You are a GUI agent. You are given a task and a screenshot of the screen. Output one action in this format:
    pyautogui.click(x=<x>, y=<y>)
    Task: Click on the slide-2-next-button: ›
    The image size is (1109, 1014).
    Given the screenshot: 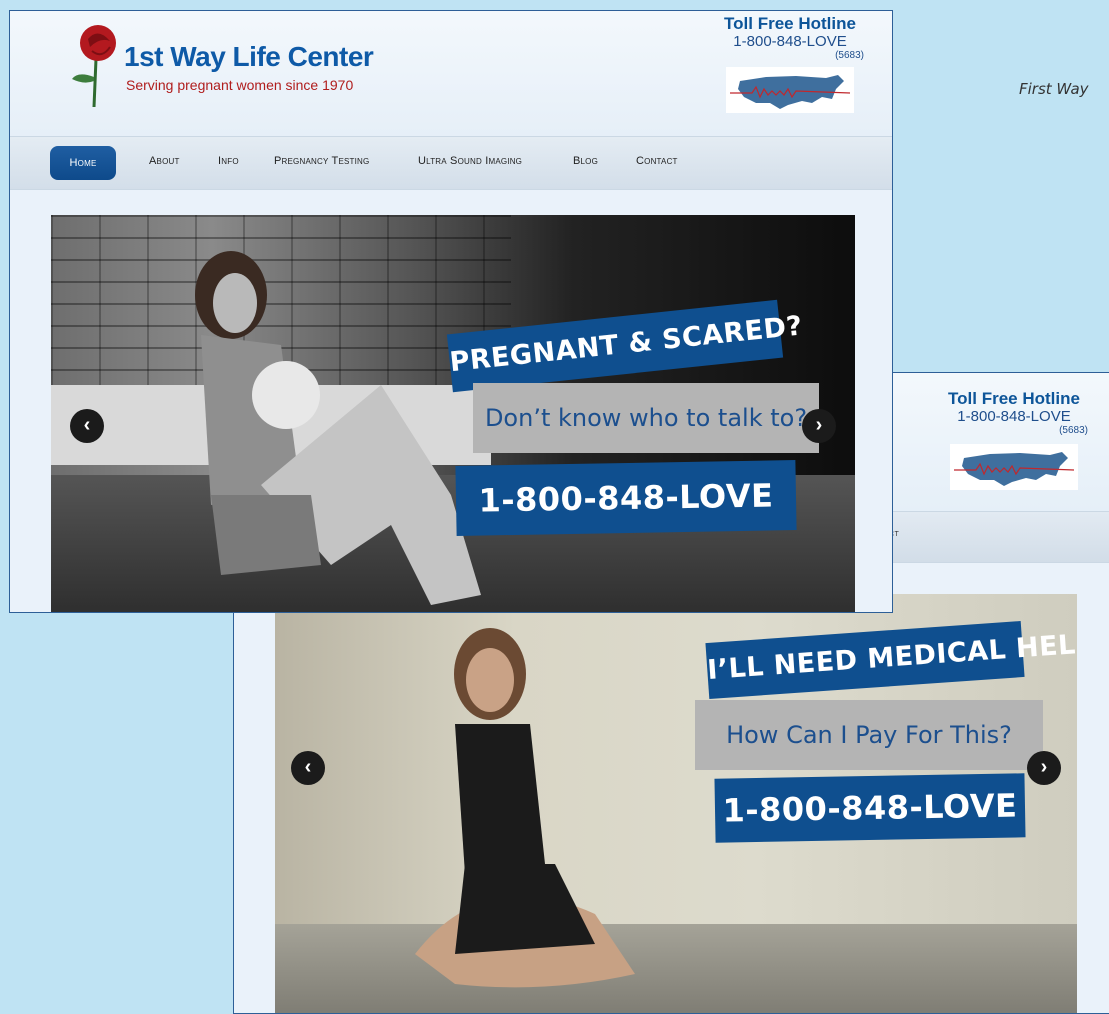 What is the action you would take?
    pyautogui.click(x=1044, y=768)
    